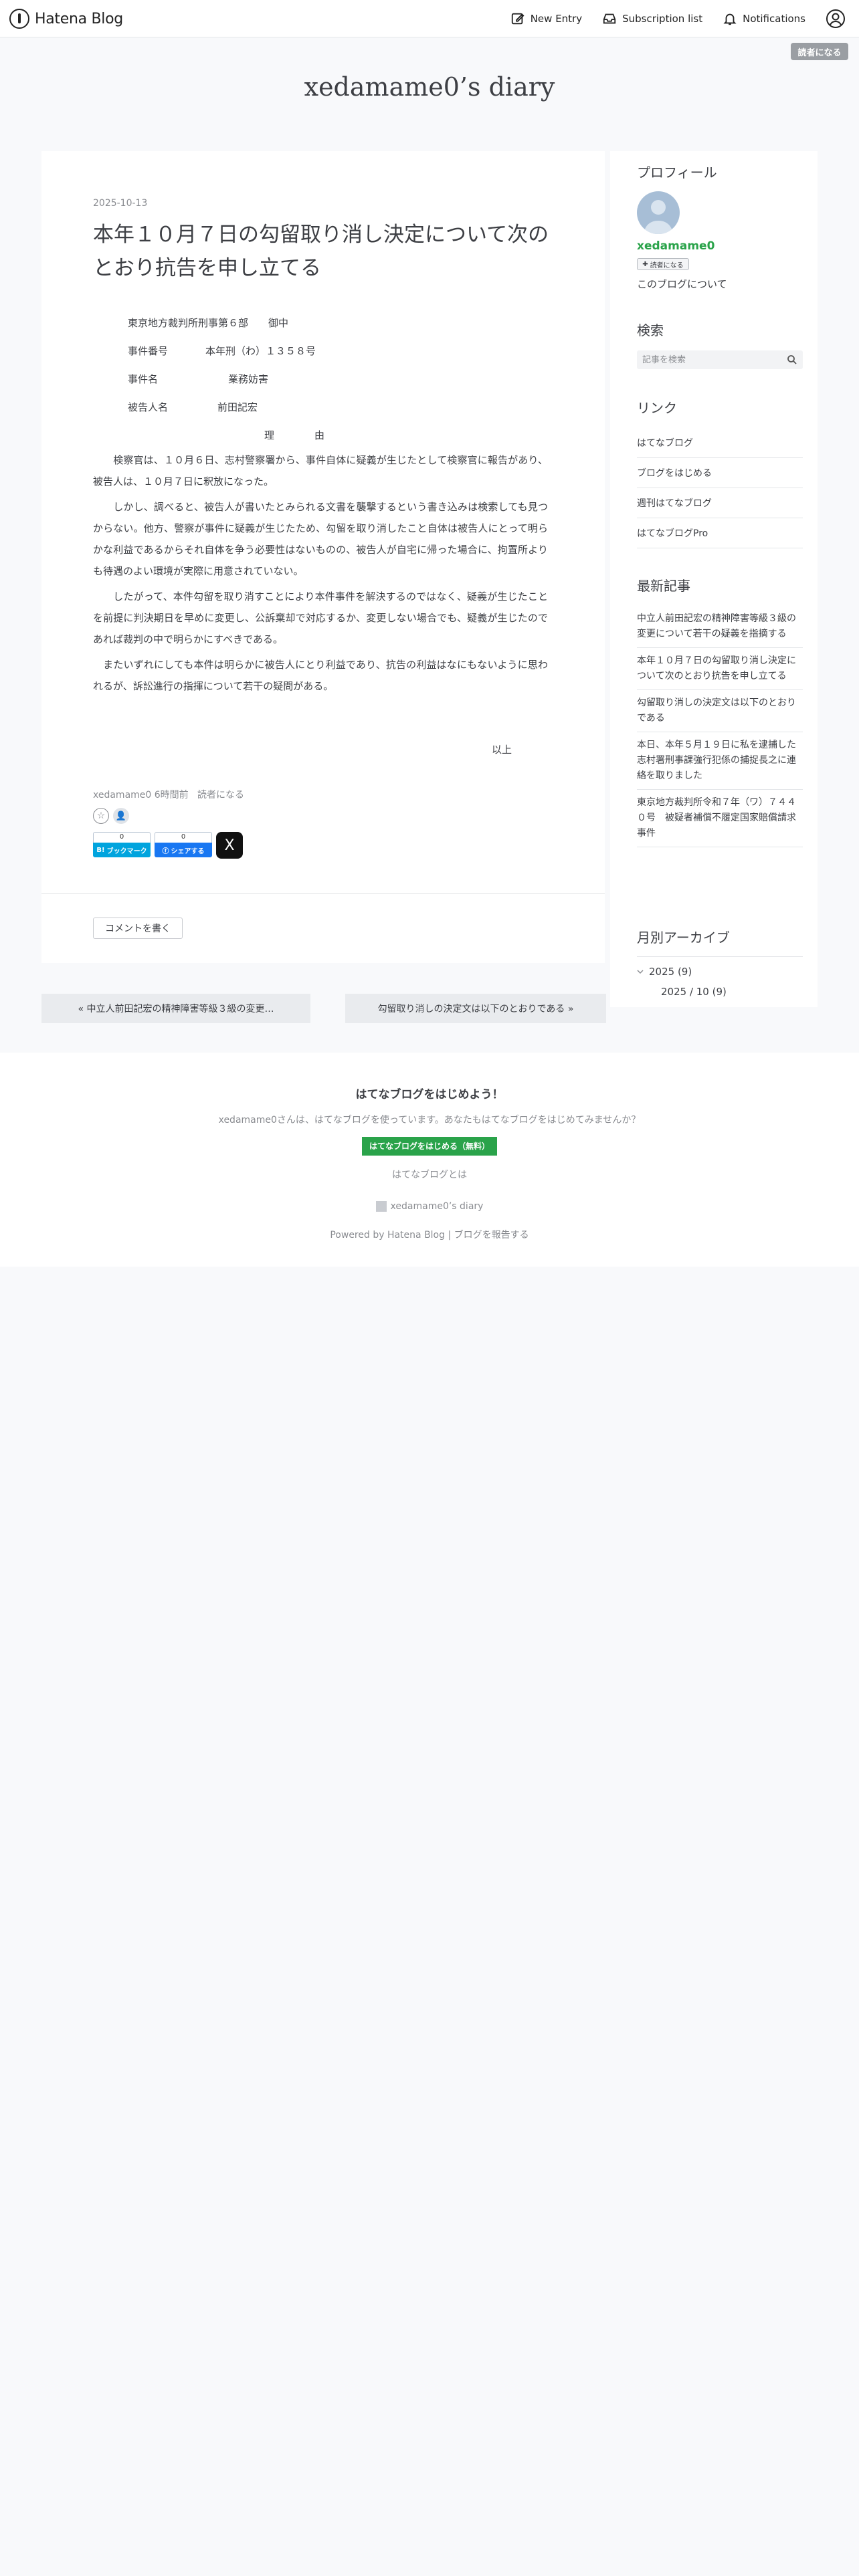 Image resolution: width=859 pixels, height=2576 pixels. What do you see at coordinates (667, 265) in the screenshot?
I see `profile-reader-label: 読者になる` at bounding box center [667, 265].